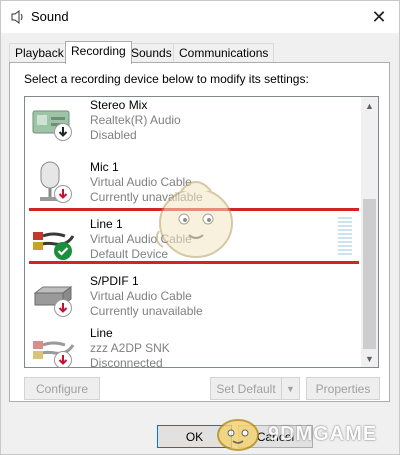 The image size is (400, 455). Describe the element at coordinates (17, 17) in the screenshot. I see `speaker-icon` at that location.